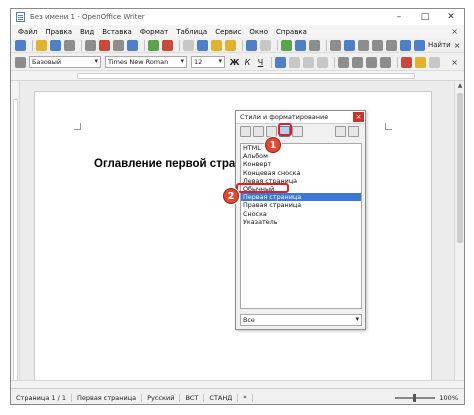 The image size is (474, 415). Describe the element at coordinates (280, 62) in the screenshot. I see `align-left-icon` at that location.